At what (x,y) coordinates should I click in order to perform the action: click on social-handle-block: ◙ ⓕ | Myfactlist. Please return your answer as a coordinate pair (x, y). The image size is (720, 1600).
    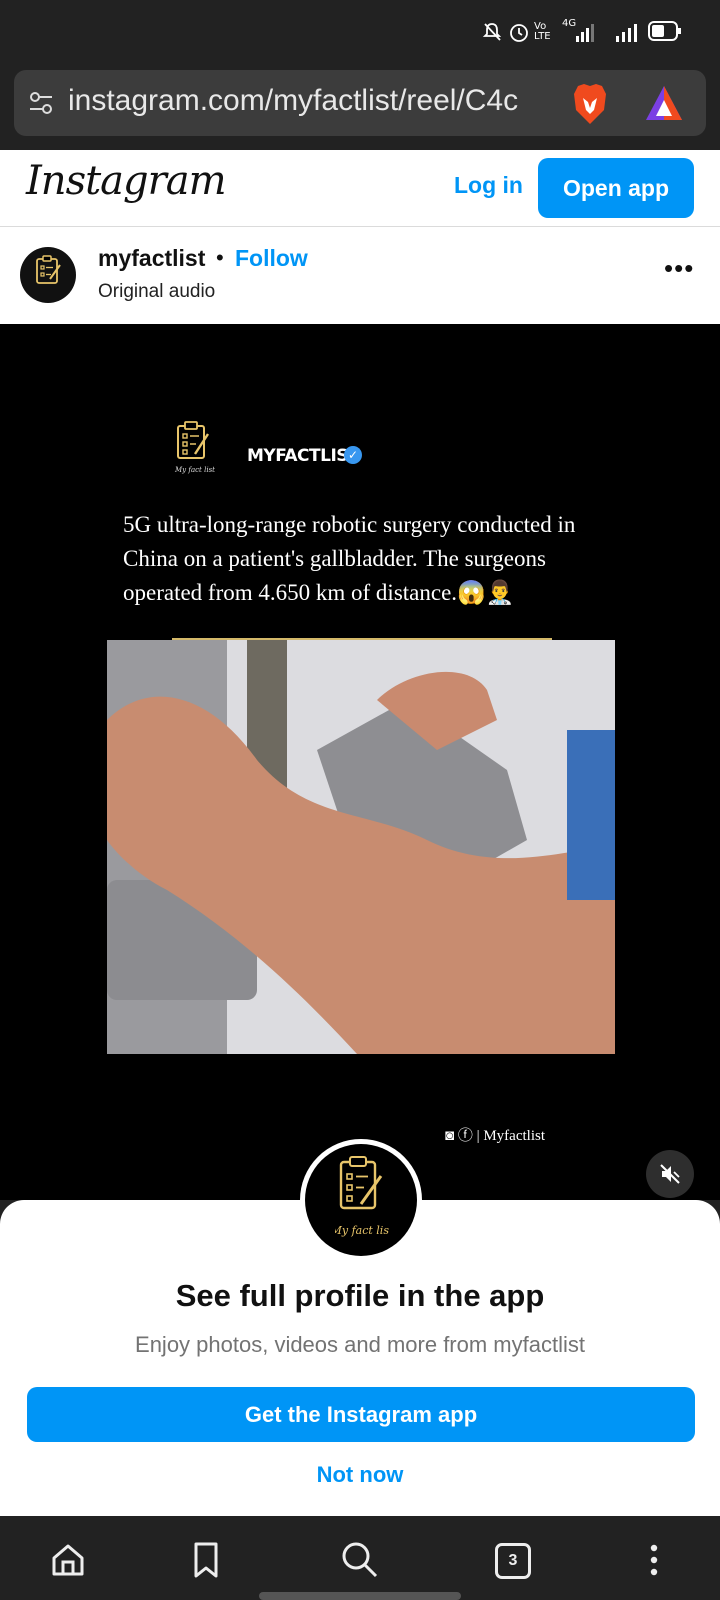
    Looking at the image, I should click on (495, 1136).